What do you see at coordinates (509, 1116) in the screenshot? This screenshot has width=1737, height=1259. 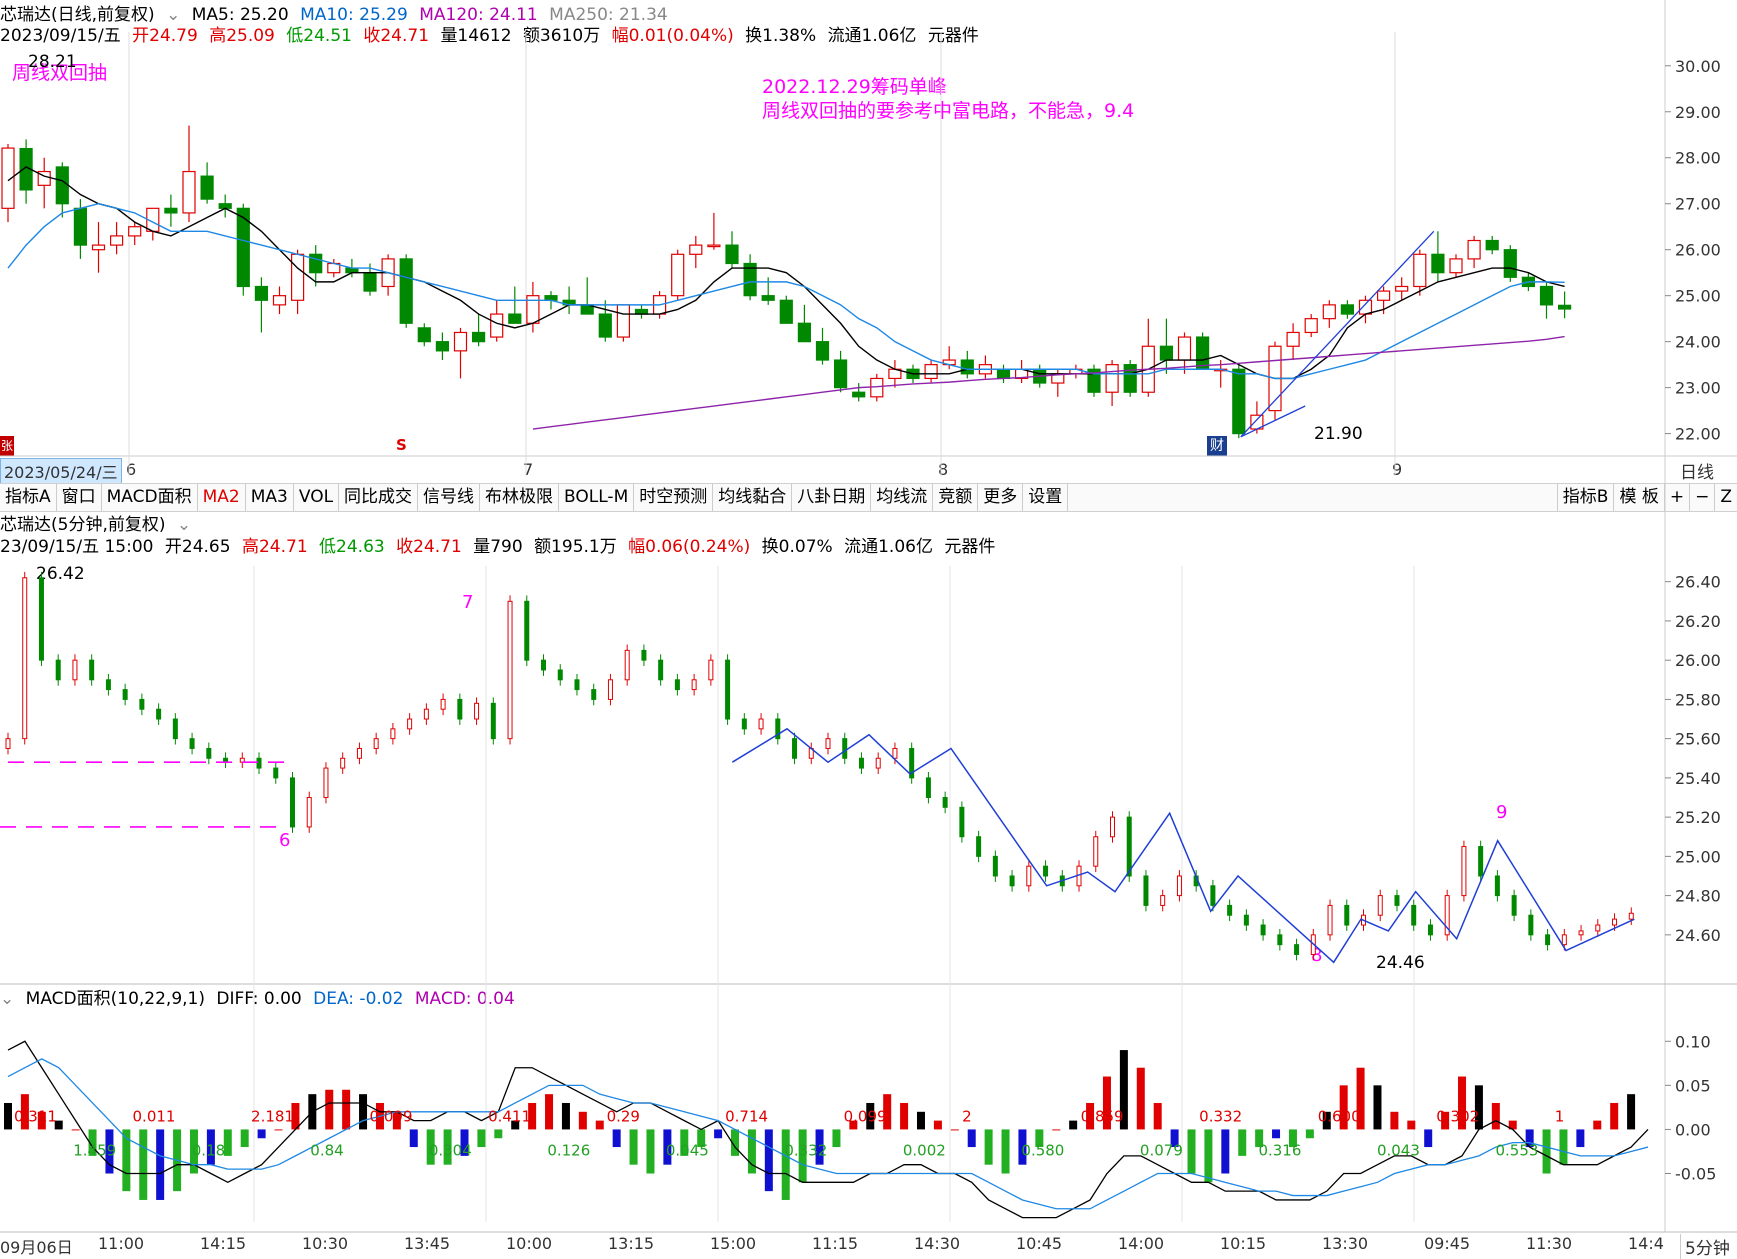 I see `macd-area-label: 0.411` at bounding box center [509, 1116].